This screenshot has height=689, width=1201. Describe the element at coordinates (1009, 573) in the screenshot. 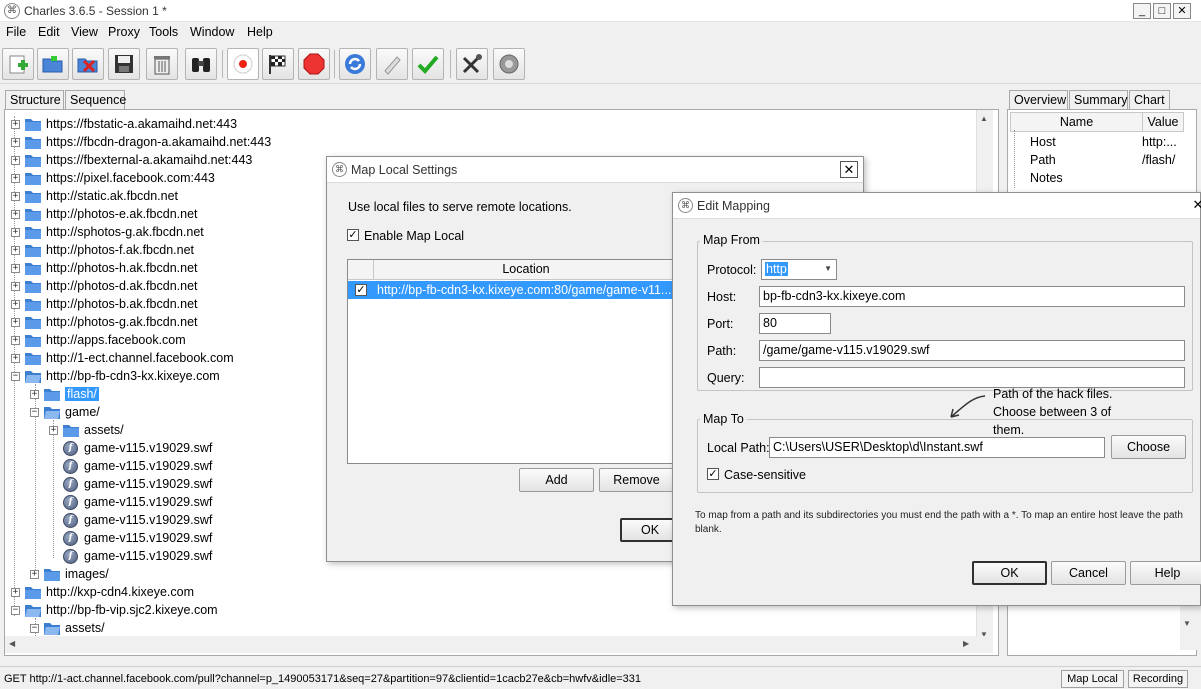

I see `edit-mapping-ok-button: OK` at that location.